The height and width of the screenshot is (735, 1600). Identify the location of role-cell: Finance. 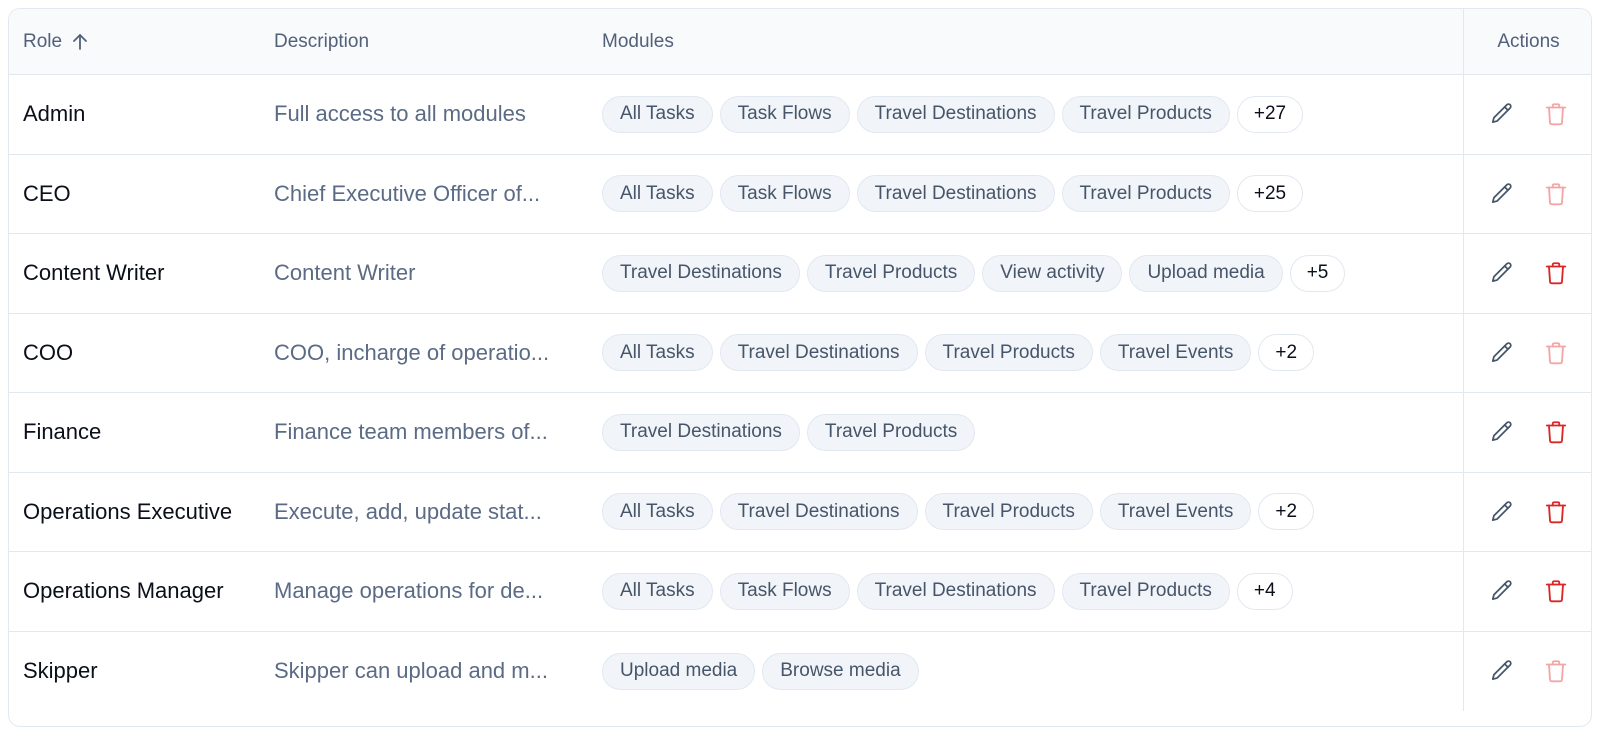
(141, 432).